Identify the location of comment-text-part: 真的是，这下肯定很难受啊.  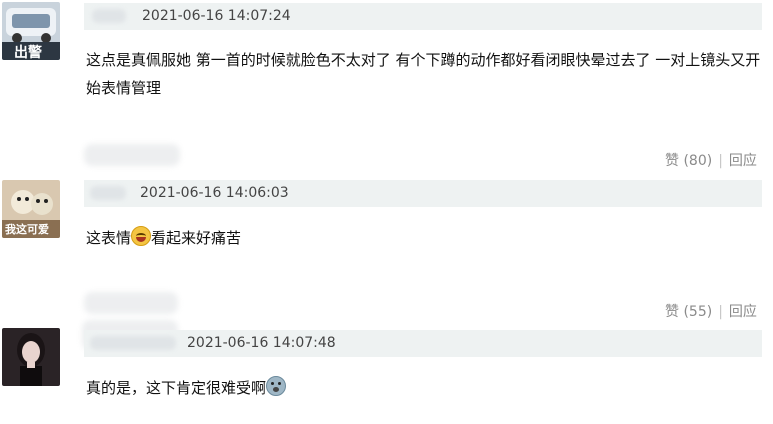
(176, 388).